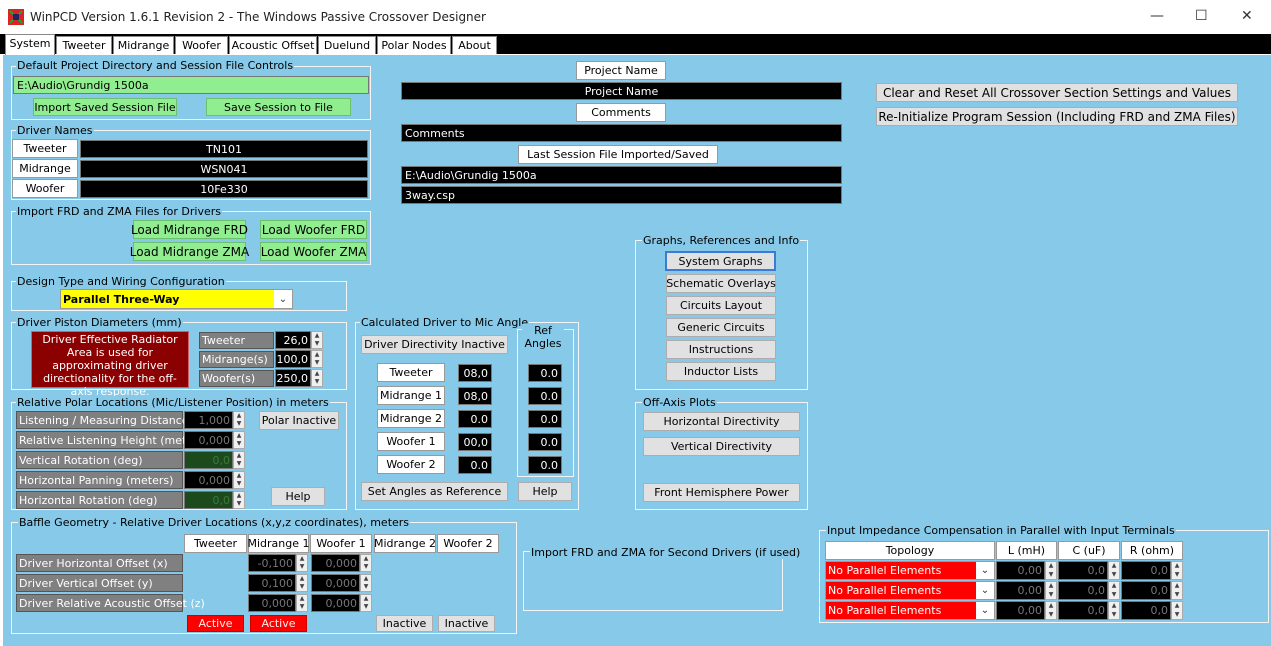  I want to click on schematic-overlays-button: Schematic Overlays, so click(721, 283).